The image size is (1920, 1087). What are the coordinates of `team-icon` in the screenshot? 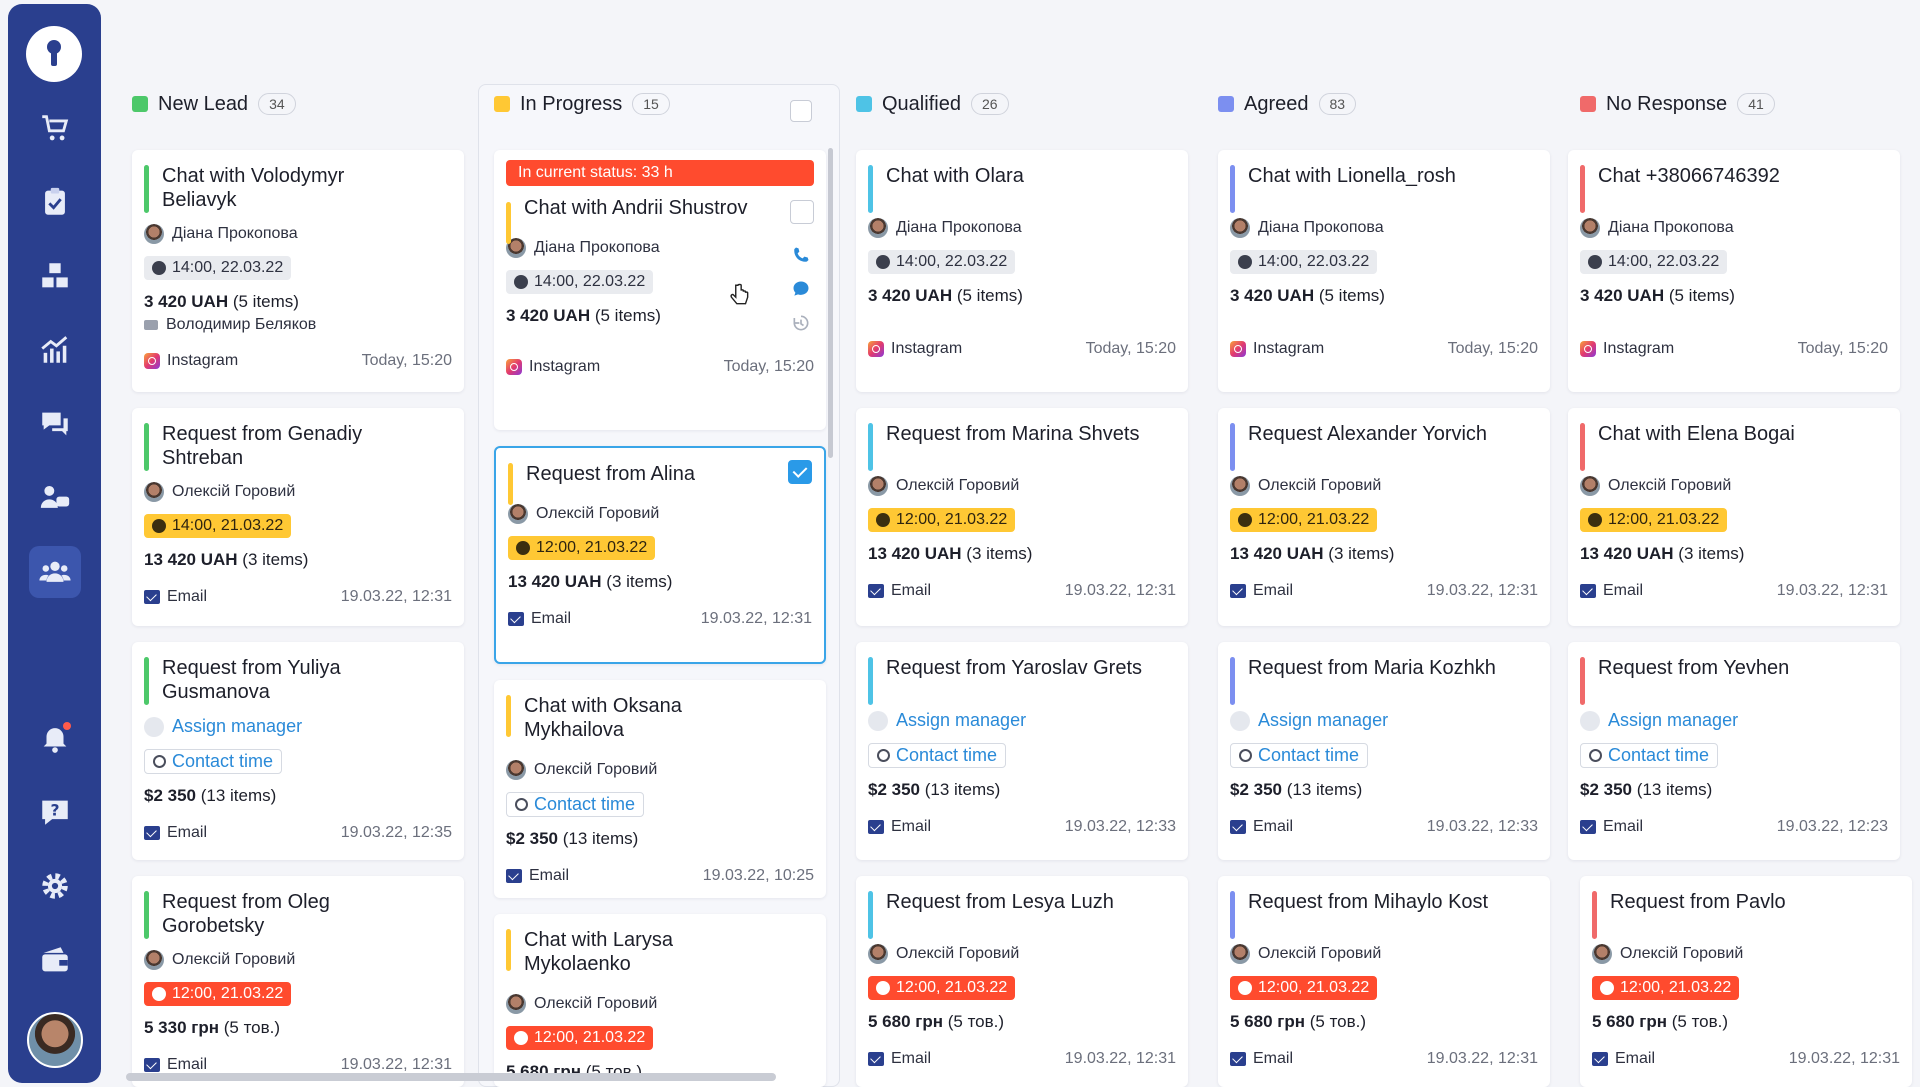 It's located at (55, 572).